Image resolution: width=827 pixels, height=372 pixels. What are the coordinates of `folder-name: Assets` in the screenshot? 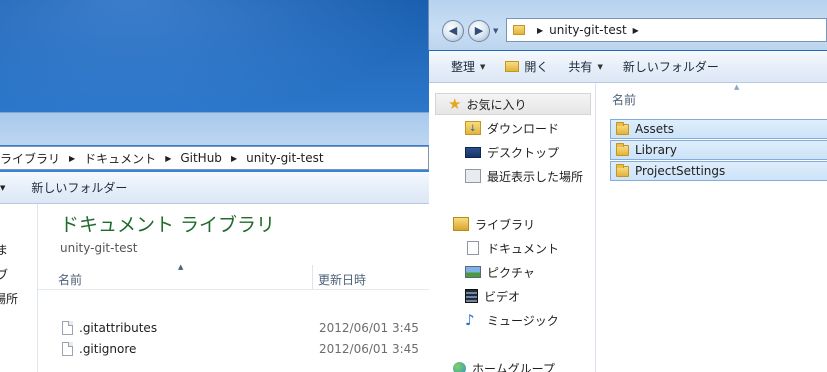 It's located at (655, 129).